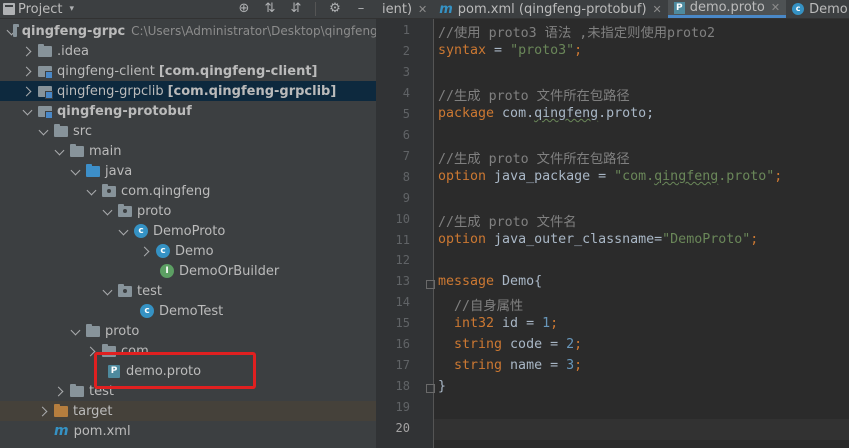 The height and width of the screenshot is (448, 849). I want to click on tree-label: target, so click(93, 411).